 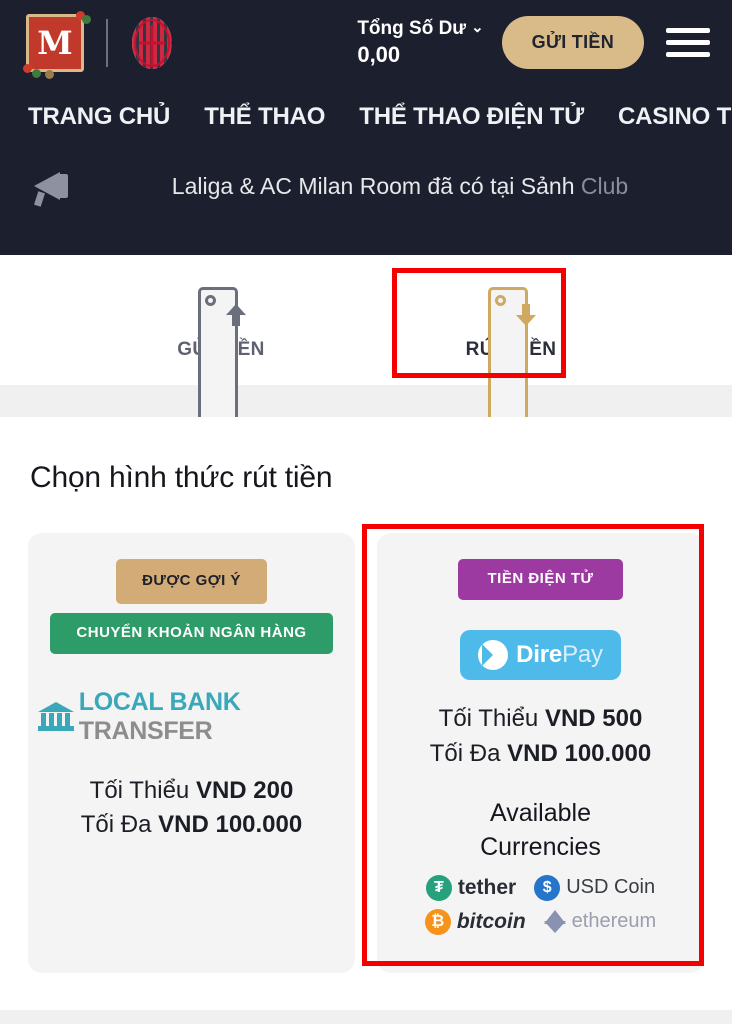 What do you see at coordinates (491, 921) in the screenshot?
I see `currency-label: bitcoin` at bounding box center [491, 921].